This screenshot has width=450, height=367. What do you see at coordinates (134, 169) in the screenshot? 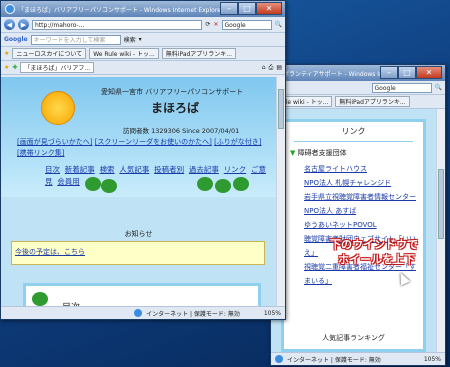
I see `nav-link-popular: 人気記事` at bounding box center [134, 169].